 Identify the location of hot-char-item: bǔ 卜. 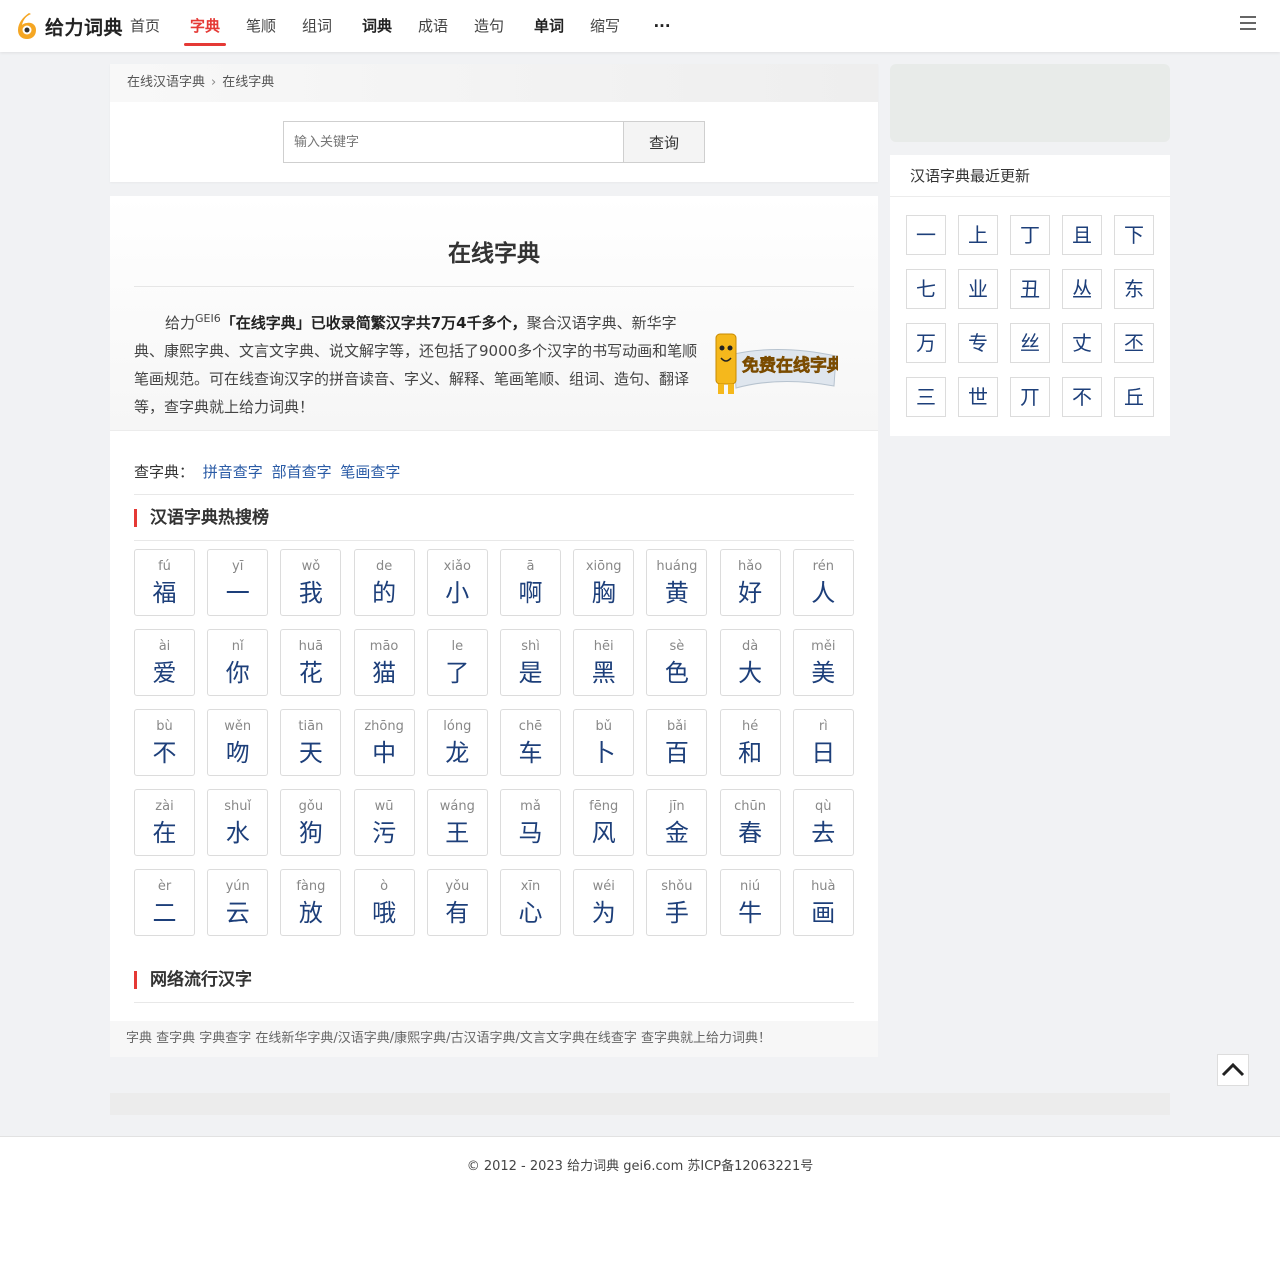
(604, 742).